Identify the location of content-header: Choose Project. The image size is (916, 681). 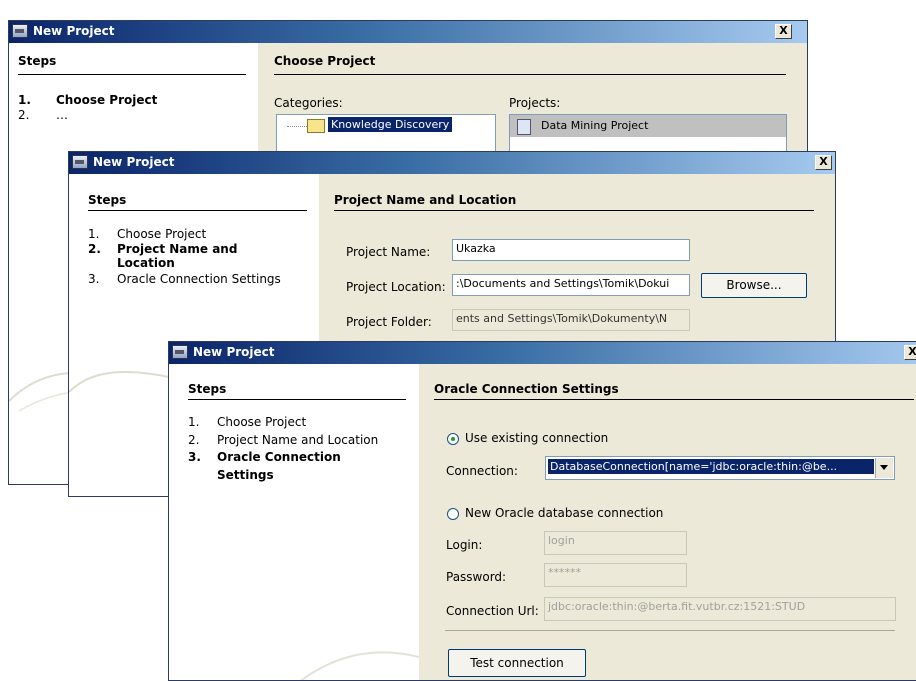
(325, 61).